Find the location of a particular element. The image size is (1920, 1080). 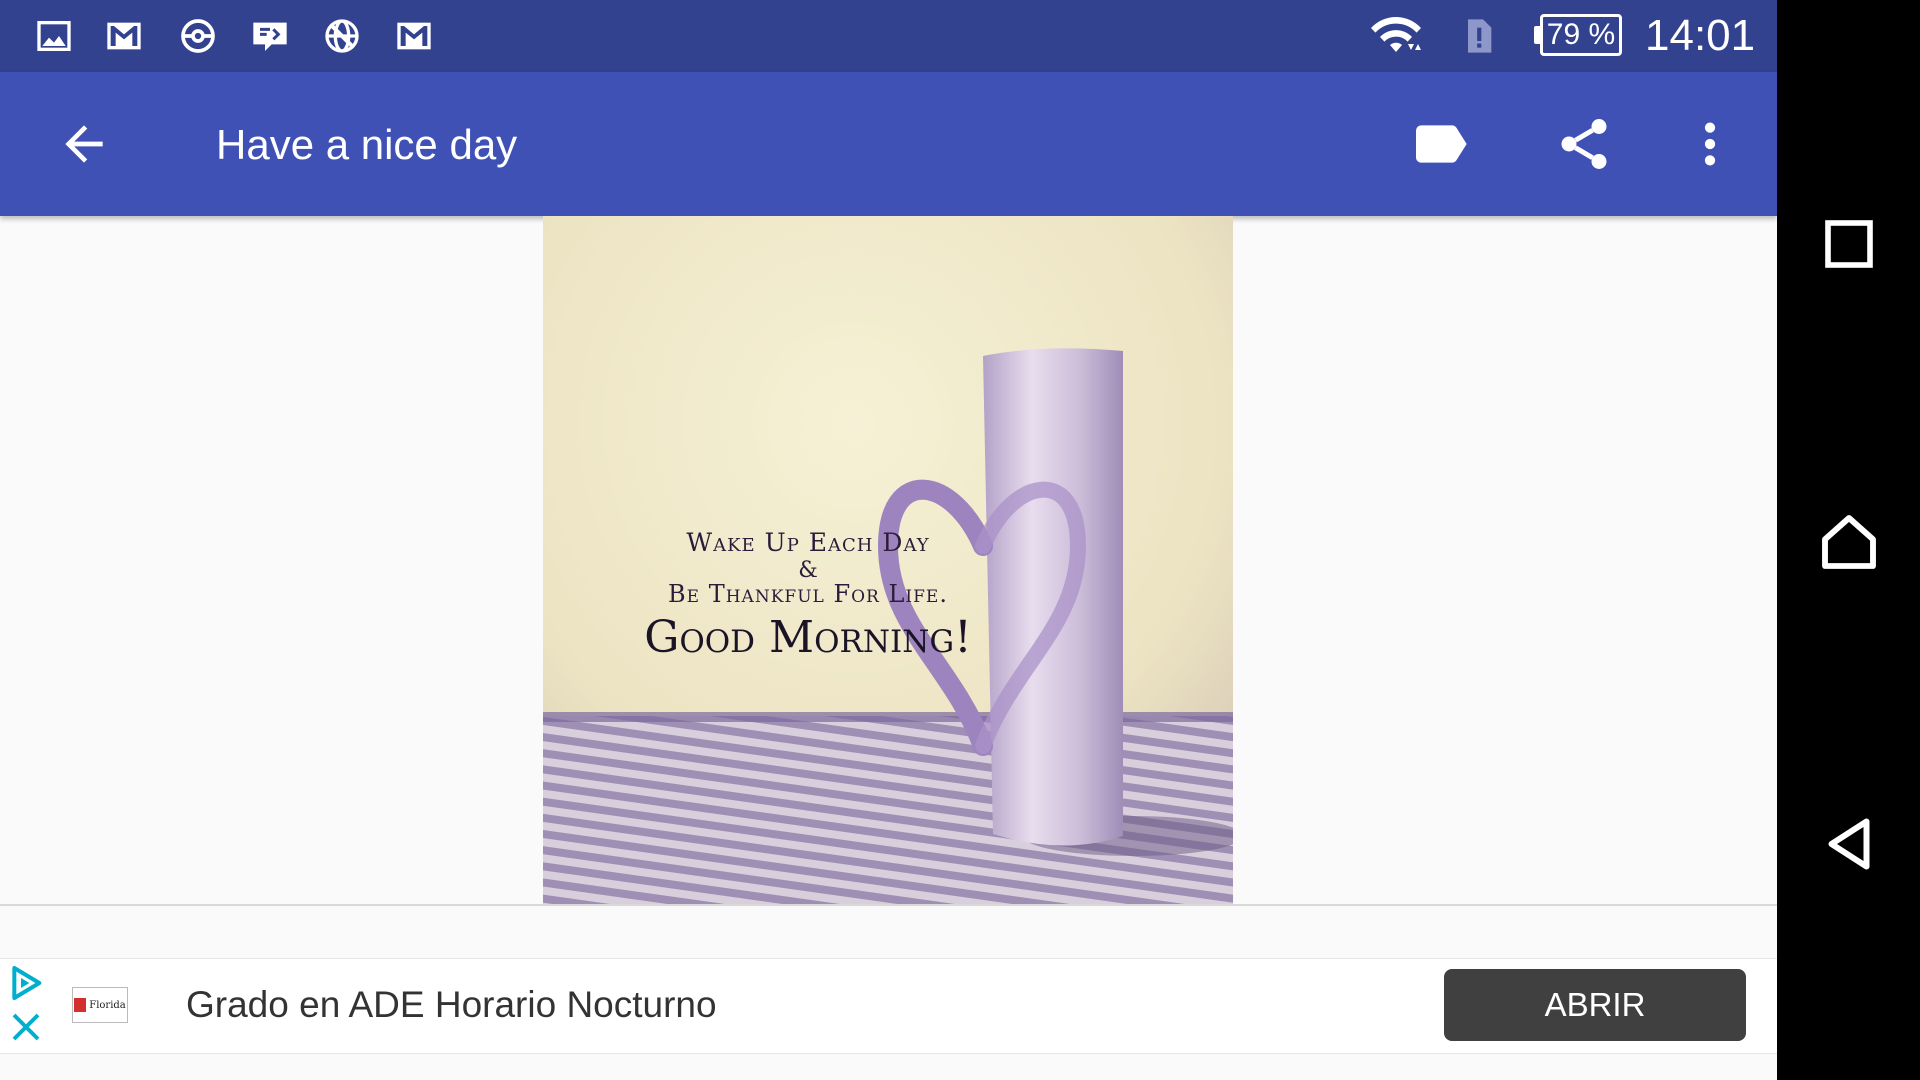

back-button is located at coordinates (84, 144).